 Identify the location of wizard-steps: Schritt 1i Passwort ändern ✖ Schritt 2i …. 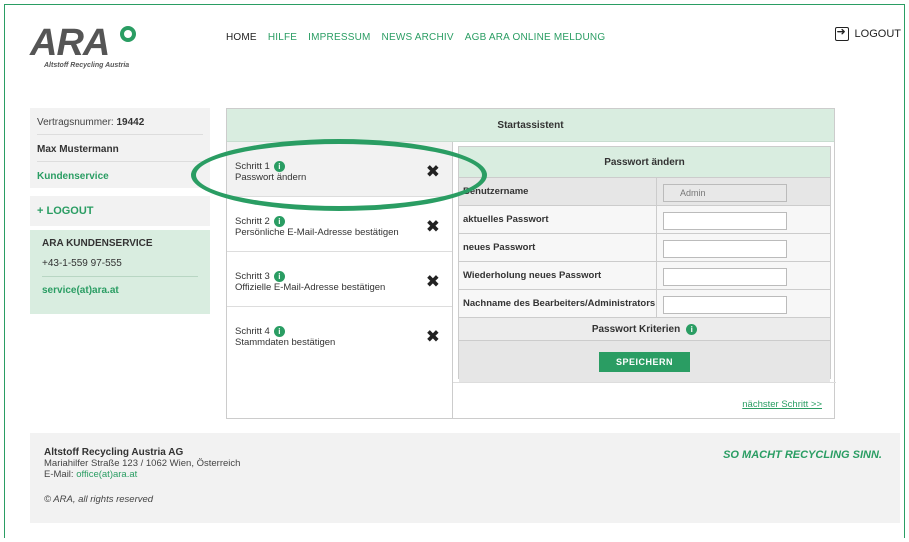
(340, 280).